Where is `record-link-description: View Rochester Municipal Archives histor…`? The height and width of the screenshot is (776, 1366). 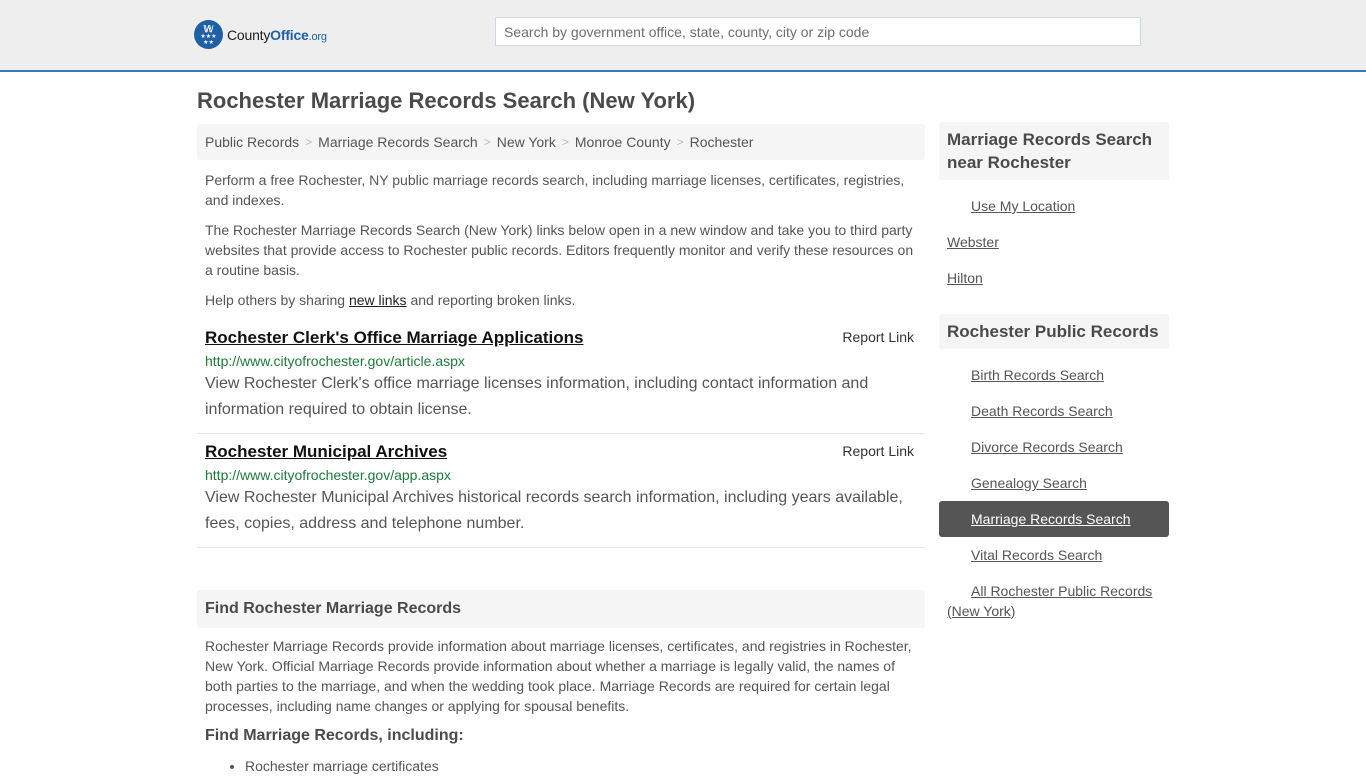 record-link-description: View Rochester Municipal Archives histor… is located at coordinates (554, 510).